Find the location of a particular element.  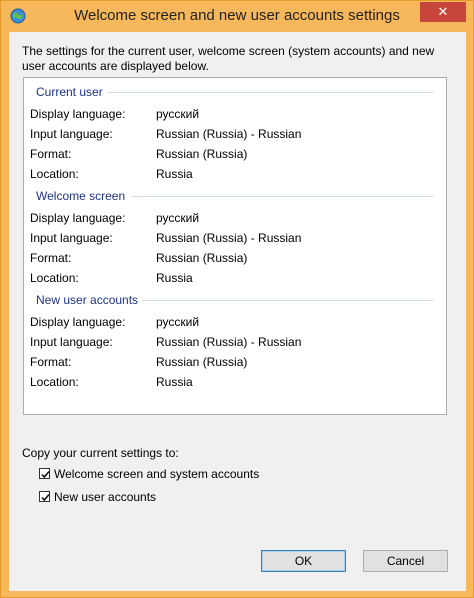

close-icon: ✕ is located at coordinates (443, 11).